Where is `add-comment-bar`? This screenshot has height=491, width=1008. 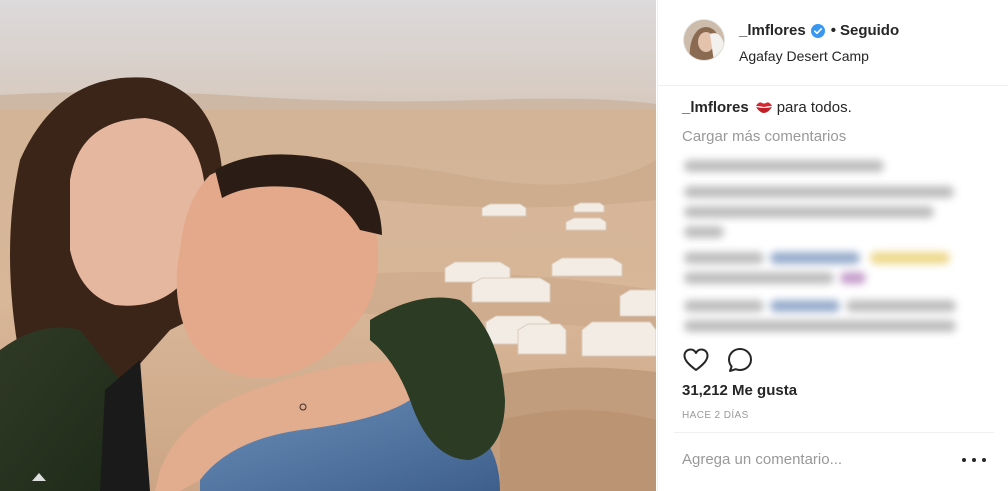
add-comment-bar is located at coordinates (834, 461).